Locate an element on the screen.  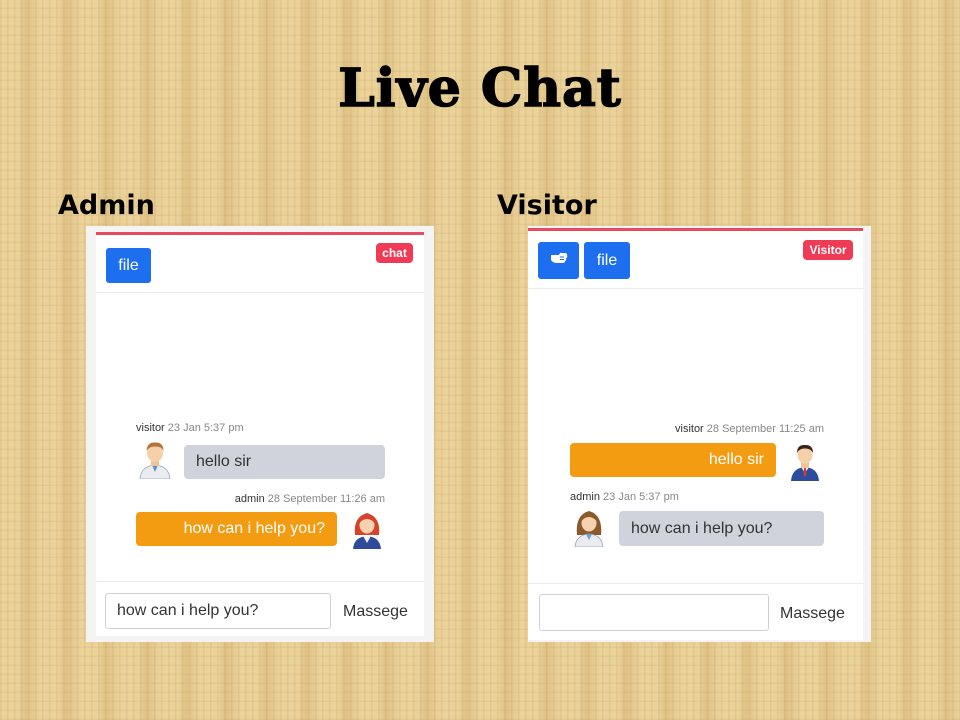
admin-message-2-meta: admin 28 September 11:26 am is located at coordinates (307, 499).